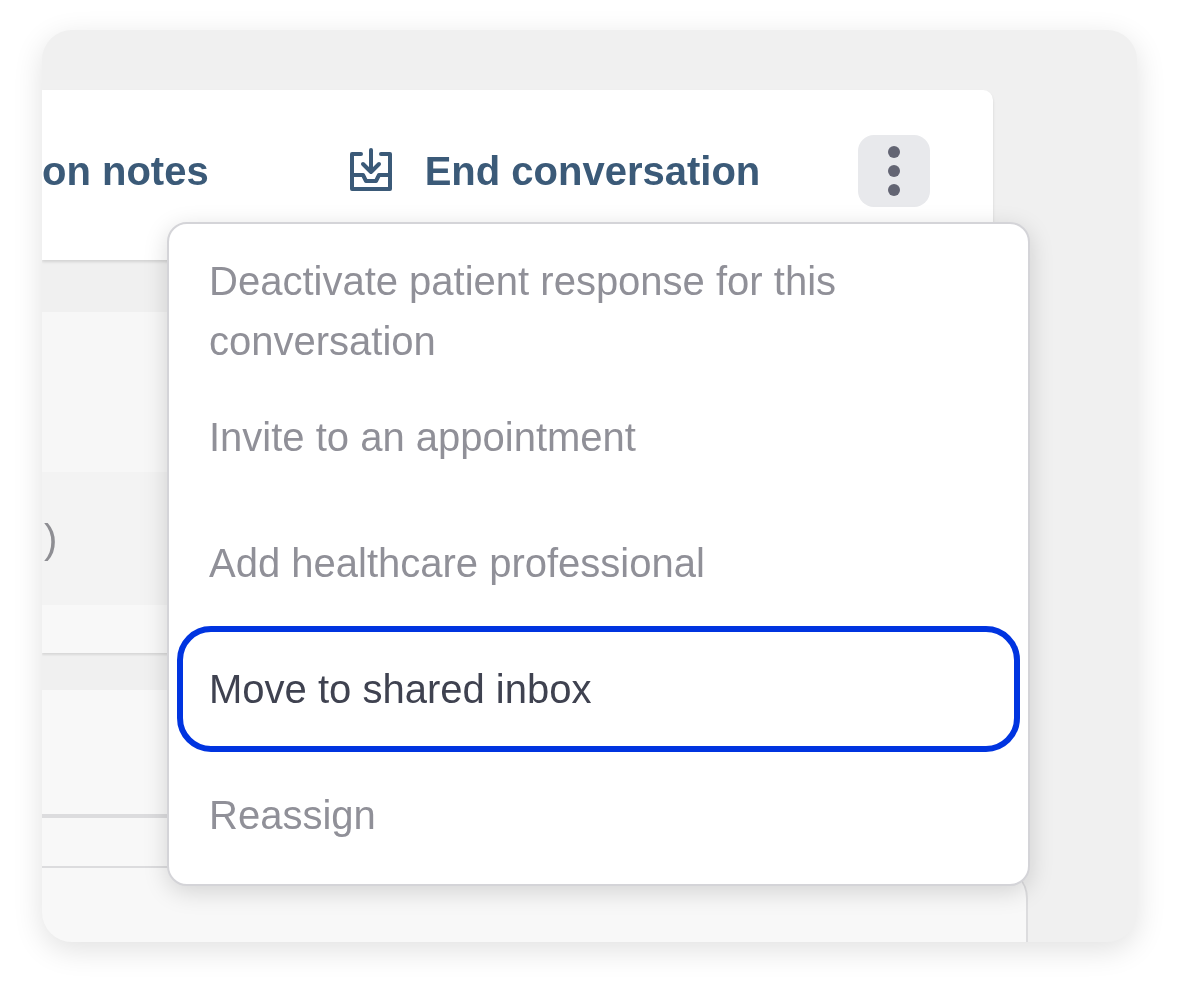  I want to click on vertical-dots-icon, so click(894, 171).